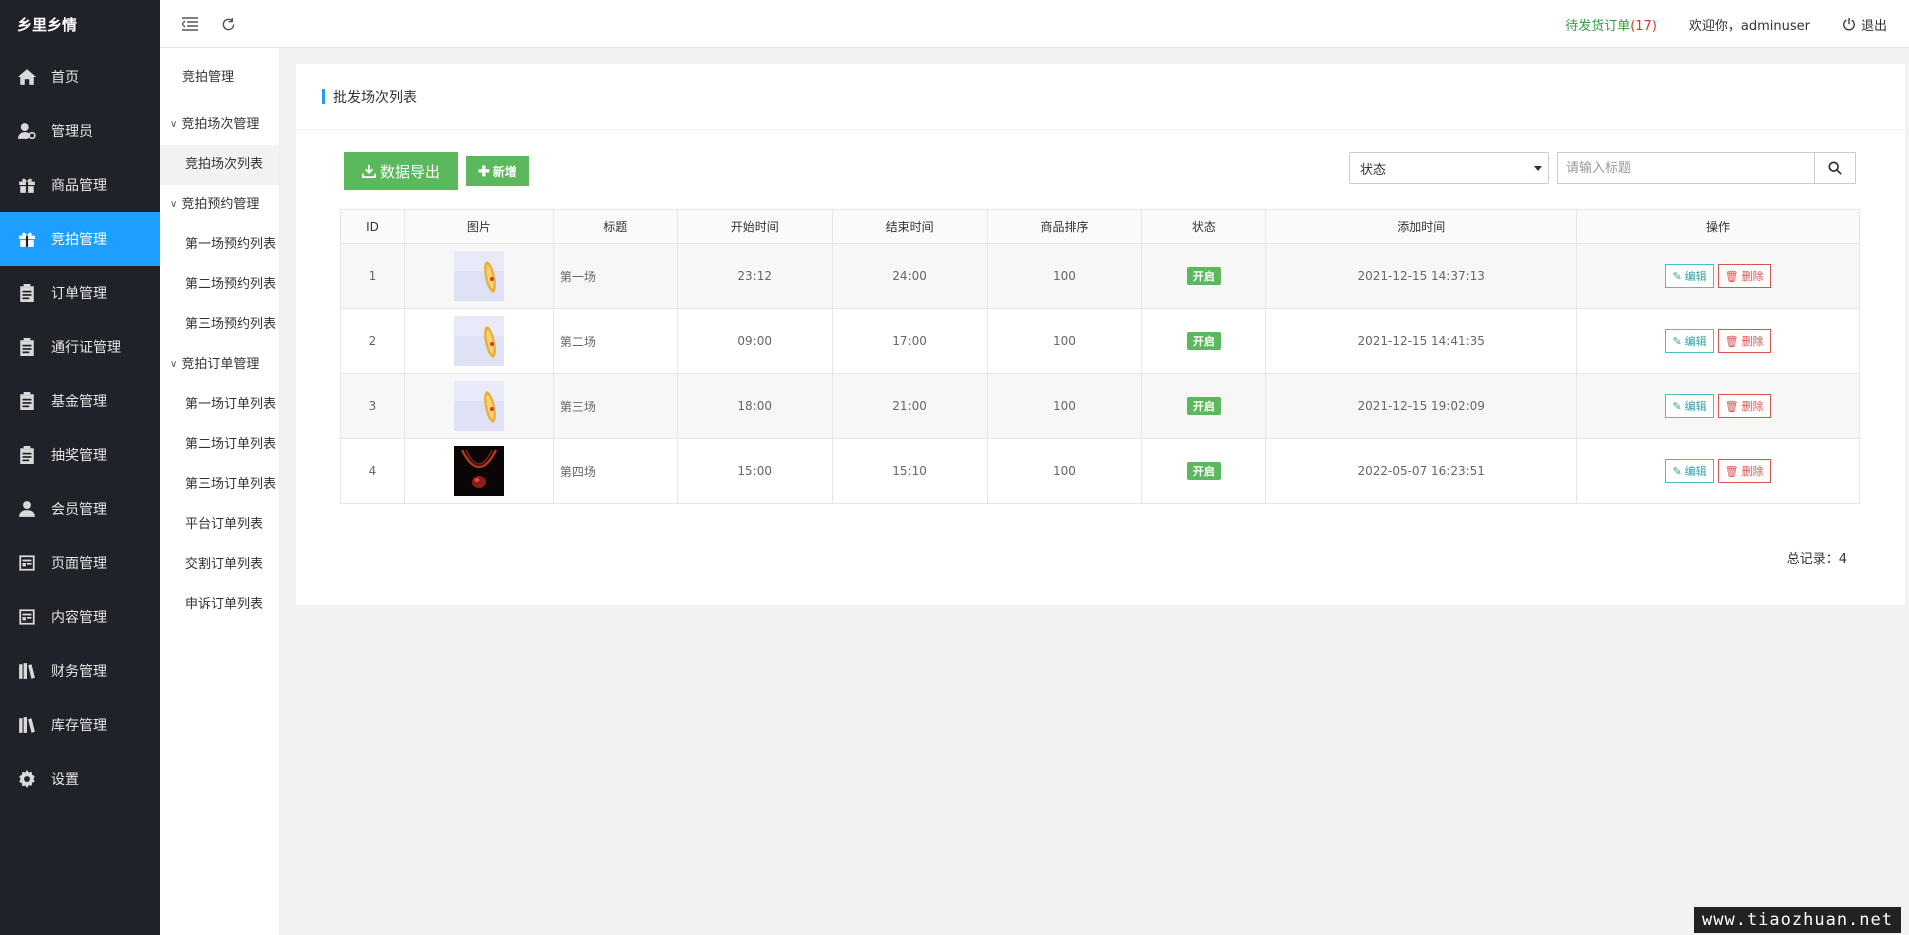 Image resolution: width=1909 pixels, height=935 pixels. I want to click on watermark: www.tiaozhuan.net, so click(1797, 920).